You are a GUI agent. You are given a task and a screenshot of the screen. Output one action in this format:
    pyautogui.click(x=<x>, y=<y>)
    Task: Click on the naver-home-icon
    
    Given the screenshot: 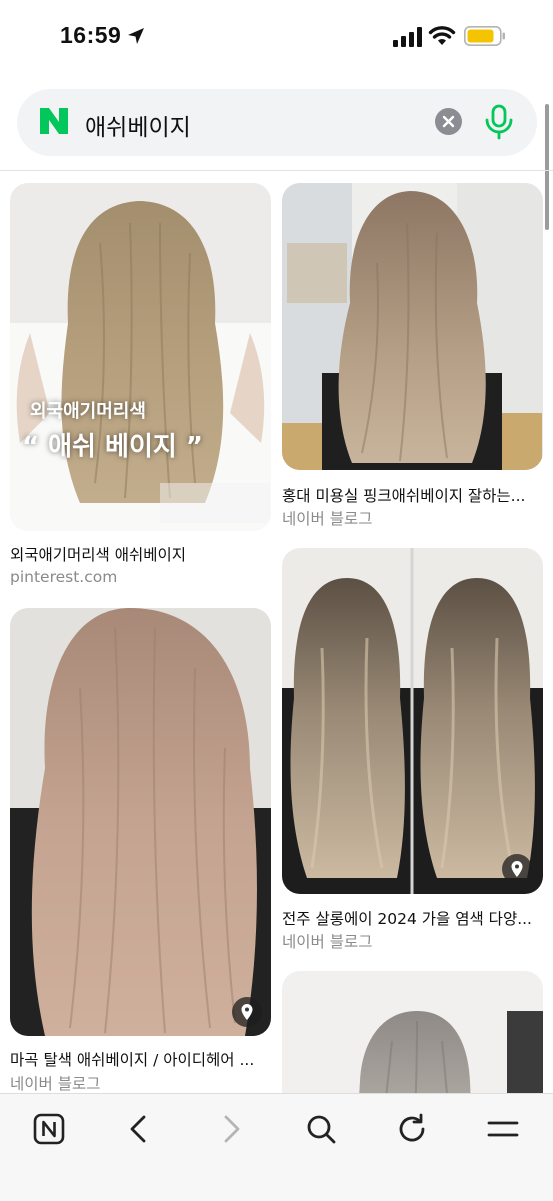 What is the action you would take?
    pyautogui.click(x=49, y=1129)
    